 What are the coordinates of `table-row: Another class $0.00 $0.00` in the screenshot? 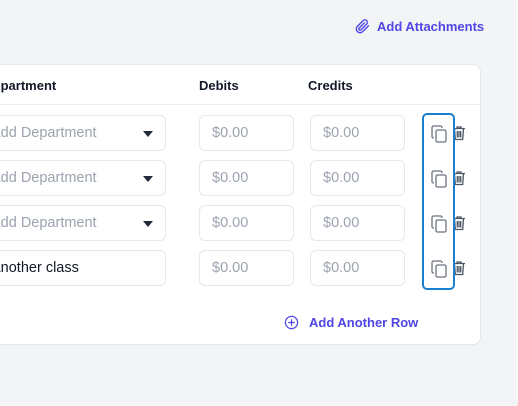 It's located at (259, 268).